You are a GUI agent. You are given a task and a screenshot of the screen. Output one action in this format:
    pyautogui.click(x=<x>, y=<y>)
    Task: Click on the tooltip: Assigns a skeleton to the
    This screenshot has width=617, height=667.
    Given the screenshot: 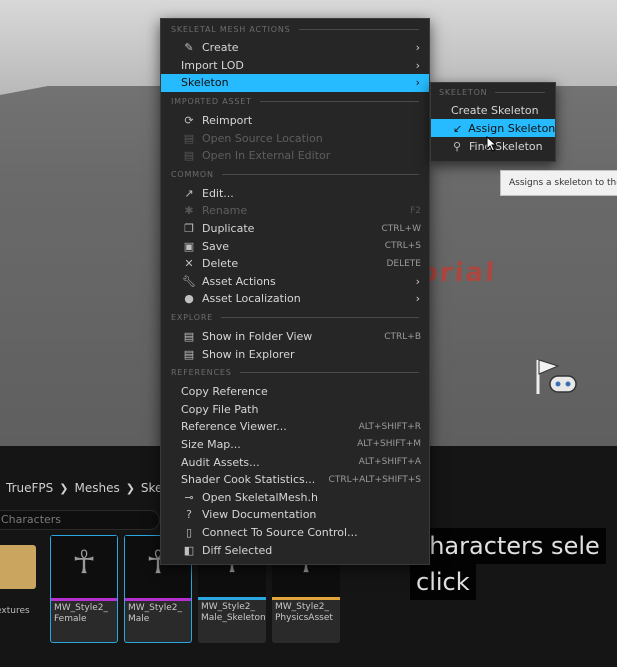 What is the action you would take?
    pyautogui.click(x=558, y=183)
    